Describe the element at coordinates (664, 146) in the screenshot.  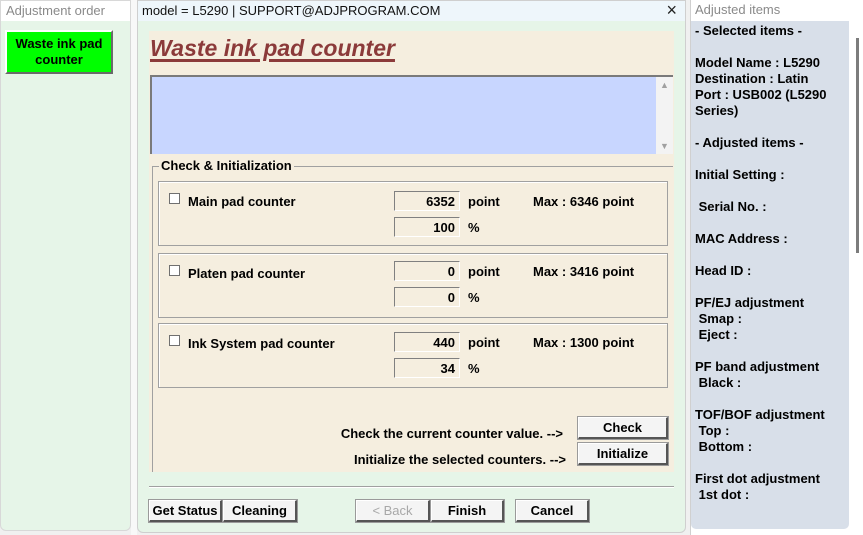
I see `scroll-down-icon: ▼` at that location.